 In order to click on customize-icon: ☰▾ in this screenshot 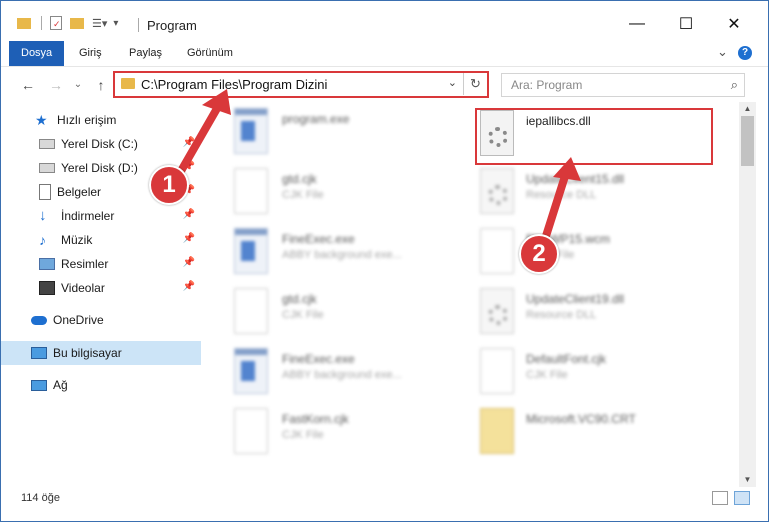, I will do `click(99, 23)`.